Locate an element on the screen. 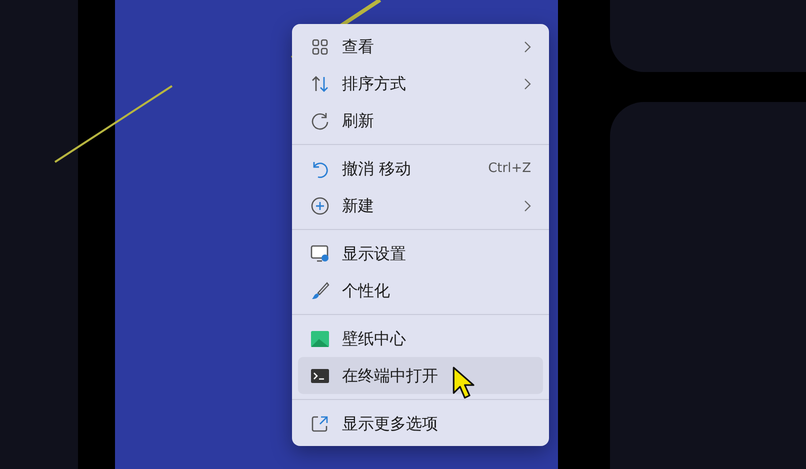 The width and height of the screenshot is (806, 469). brush-icon is located at coordinates (320, 290).